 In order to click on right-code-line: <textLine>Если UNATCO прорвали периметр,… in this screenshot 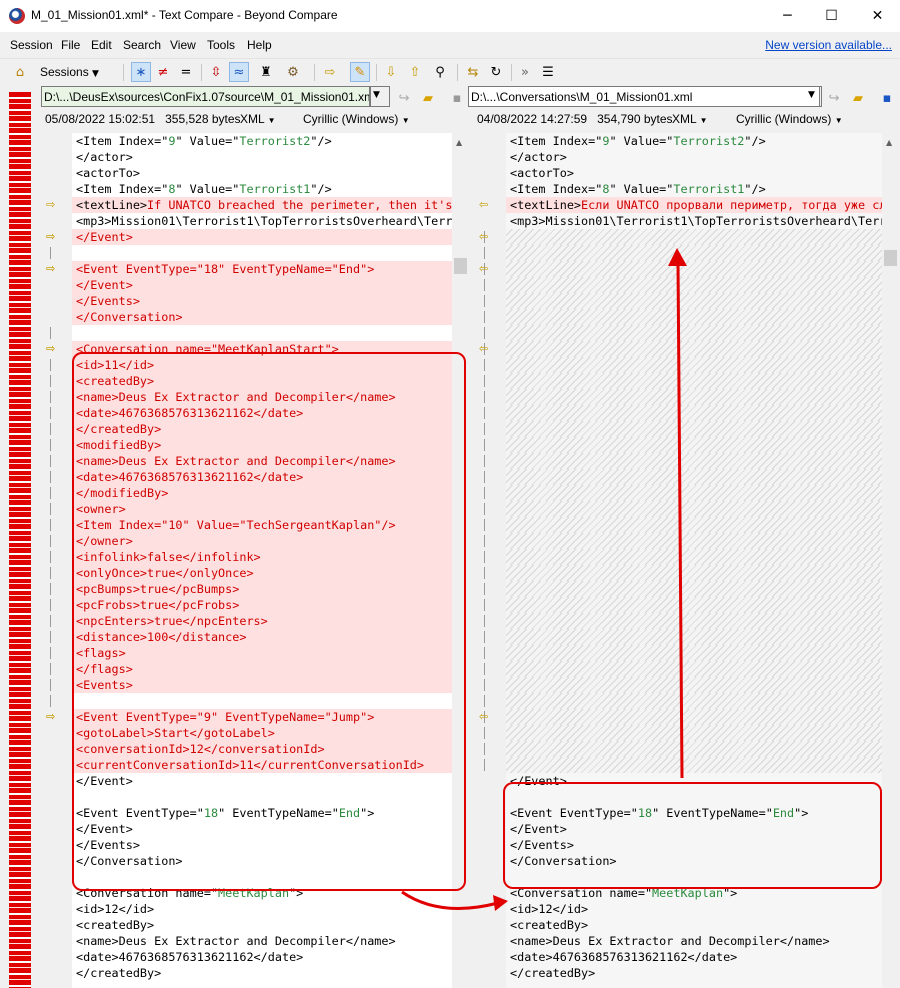, I will do `click(694, 205)`.